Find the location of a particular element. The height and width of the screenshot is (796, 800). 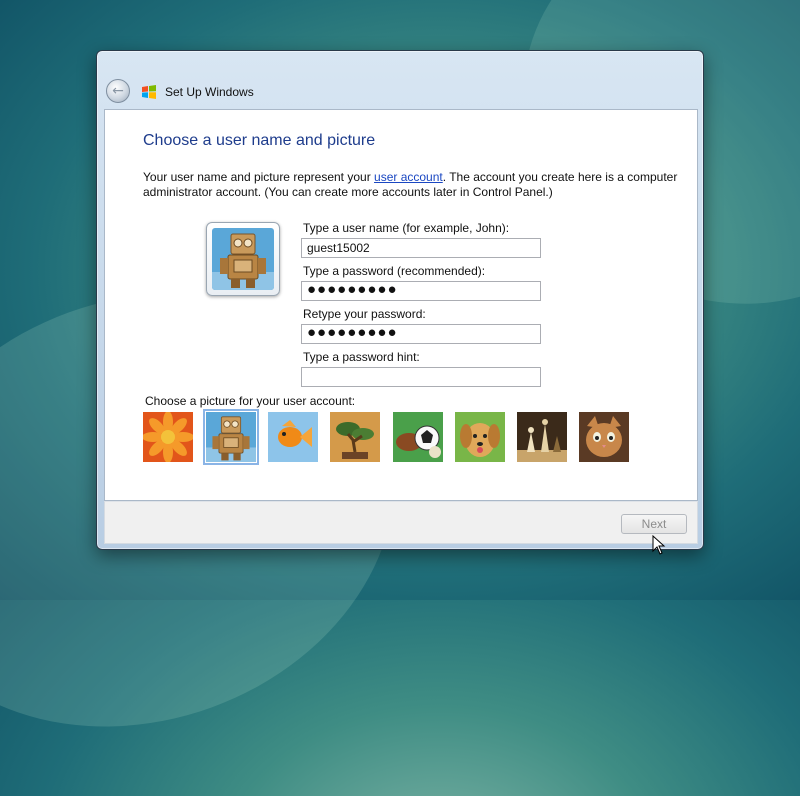

back-arrow-icon: ← is located at coordinates (118, 91).